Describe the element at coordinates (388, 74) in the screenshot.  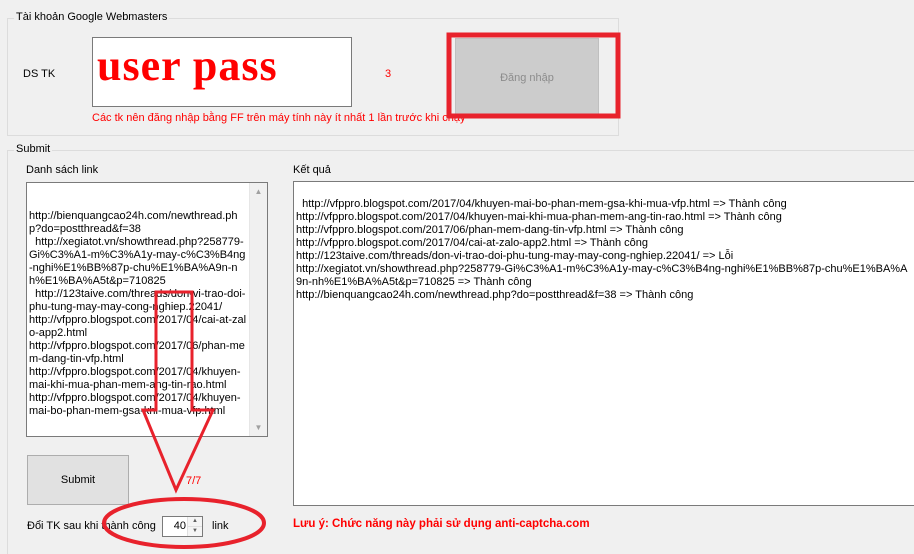
I see `account-count: 3` at that location.